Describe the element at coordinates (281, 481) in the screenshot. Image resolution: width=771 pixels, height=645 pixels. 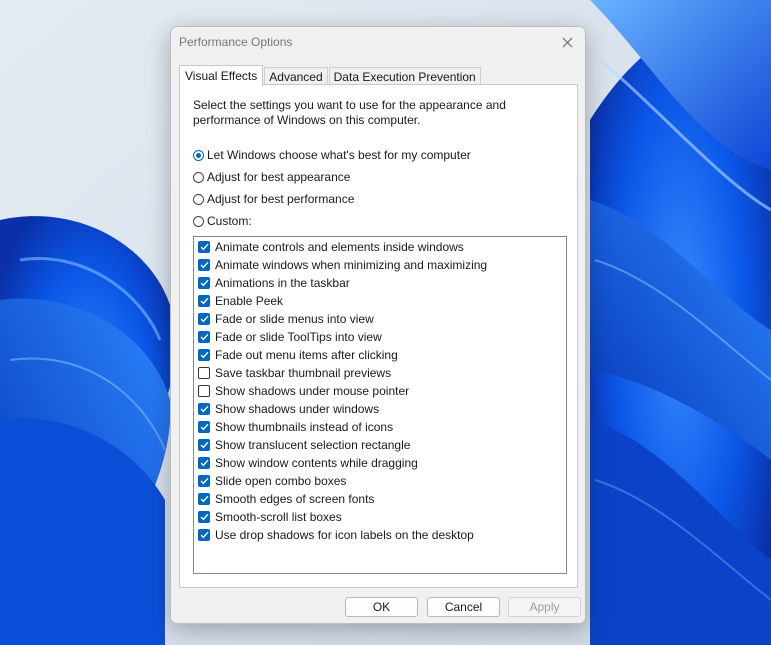
I see `list-item-label: Slide open combo boxes` at that location.